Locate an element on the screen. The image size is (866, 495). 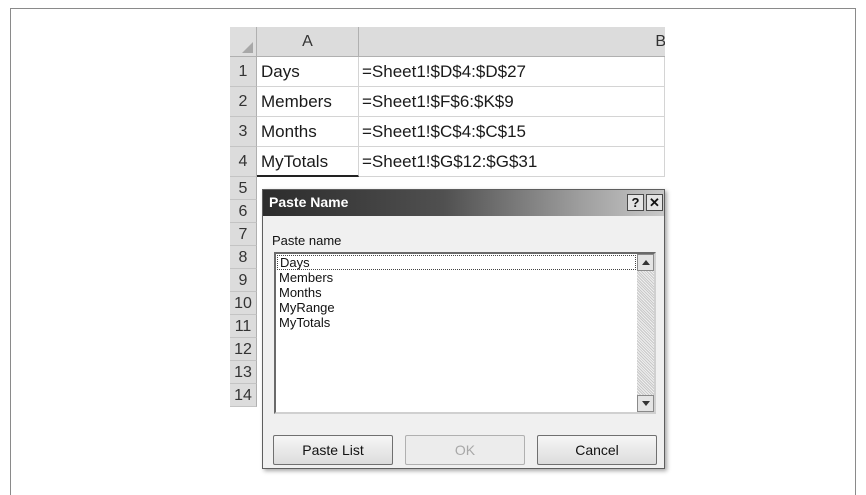
row-header-11: 11 is located at coordinates (243, 326).